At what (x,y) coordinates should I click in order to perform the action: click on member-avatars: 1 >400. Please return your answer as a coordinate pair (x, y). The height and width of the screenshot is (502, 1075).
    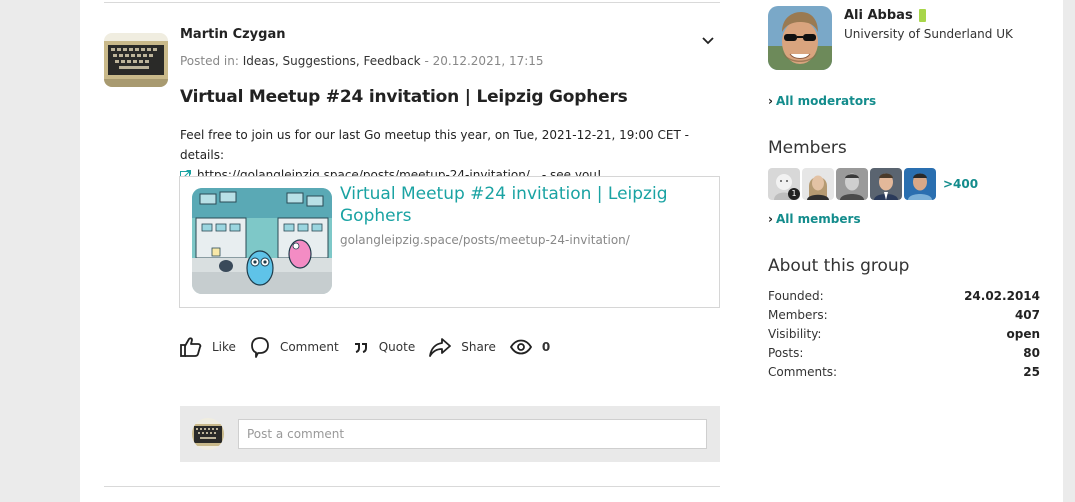
    Looking at the image, I should click on (873, 184).